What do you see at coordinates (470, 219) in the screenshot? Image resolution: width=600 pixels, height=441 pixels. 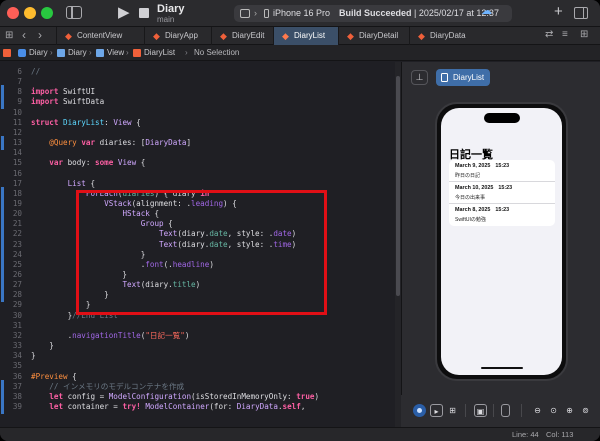 I see `entry-title: SwiftUIの勉強` at bounding box center [470, 219].